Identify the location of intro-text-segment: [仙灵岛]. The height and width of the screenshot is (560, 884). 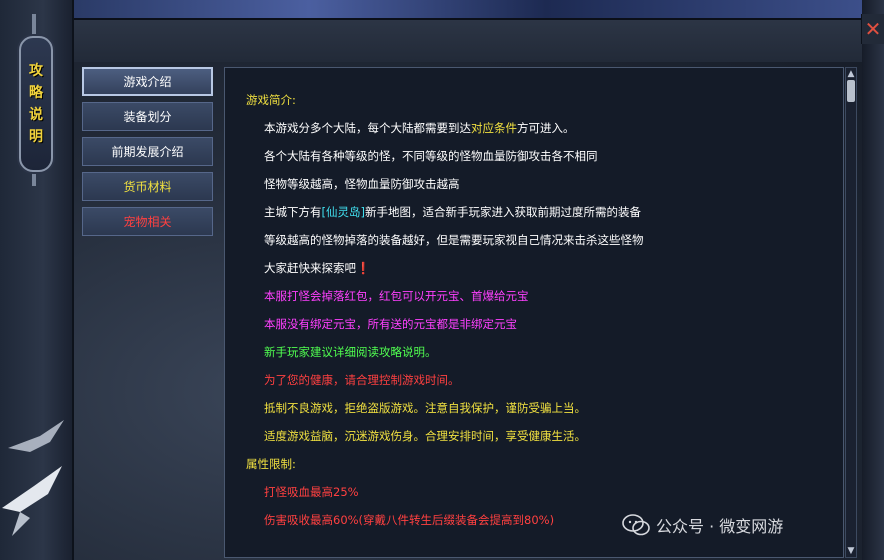
(343, 212).